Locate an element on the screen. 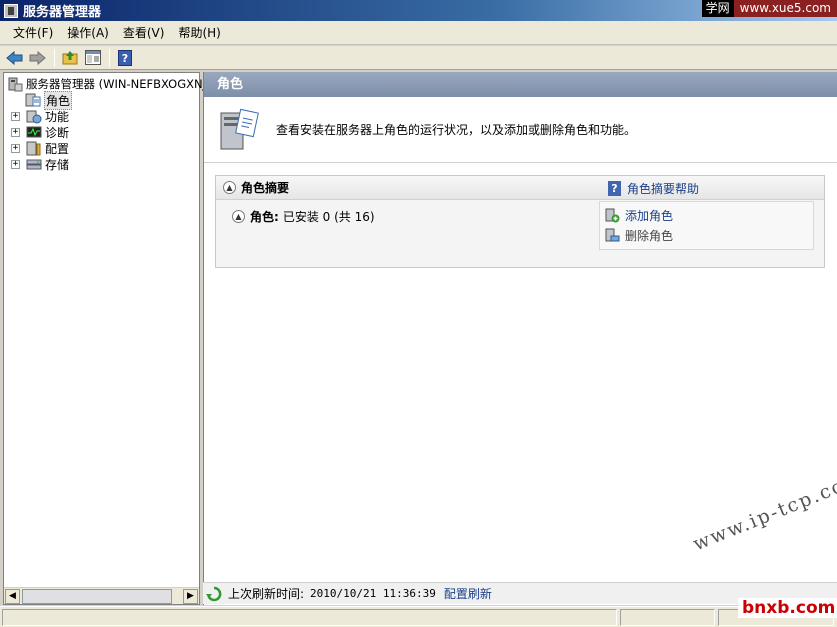  status-cell-main is located at coordinates (309, 617).